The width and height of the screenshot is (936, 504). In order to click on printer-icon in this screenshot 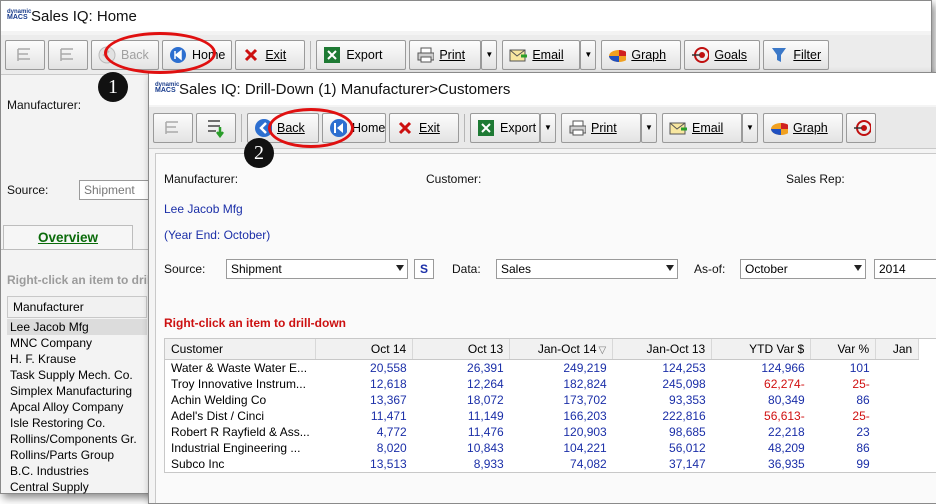, I will do `click(425, 55)`.